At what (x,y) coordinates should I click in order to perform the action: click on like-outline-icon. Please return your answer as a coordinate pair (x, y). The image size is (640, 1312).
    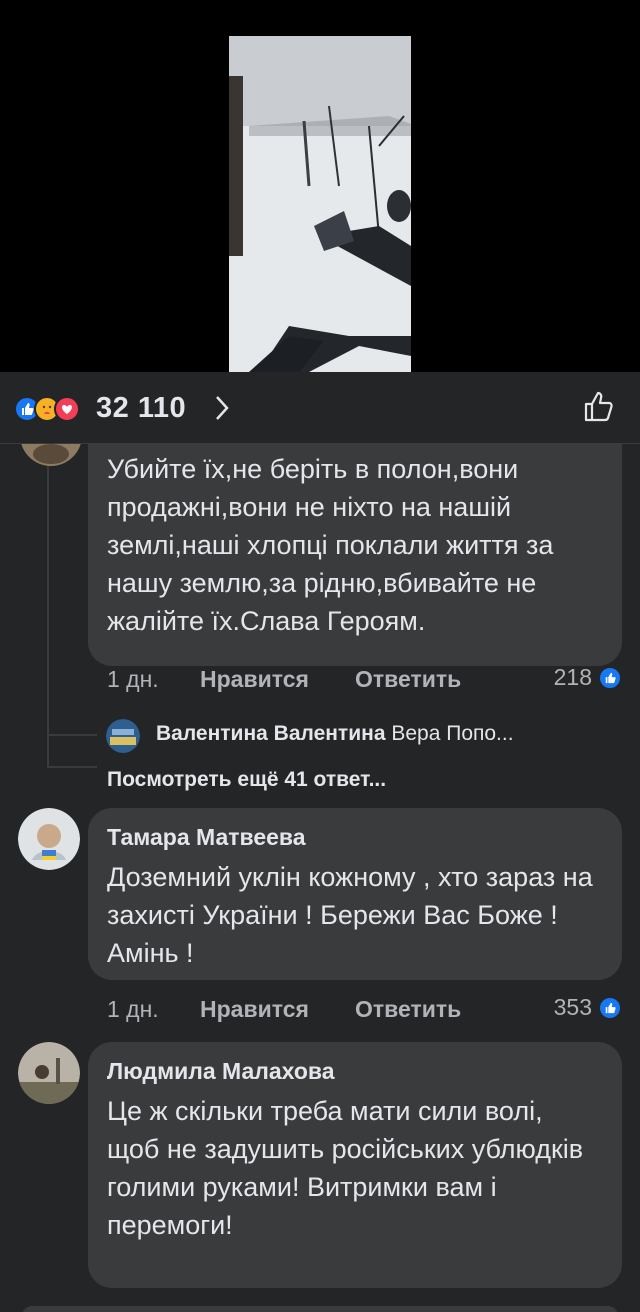
    Looking at the image, I should click on (599, 407).